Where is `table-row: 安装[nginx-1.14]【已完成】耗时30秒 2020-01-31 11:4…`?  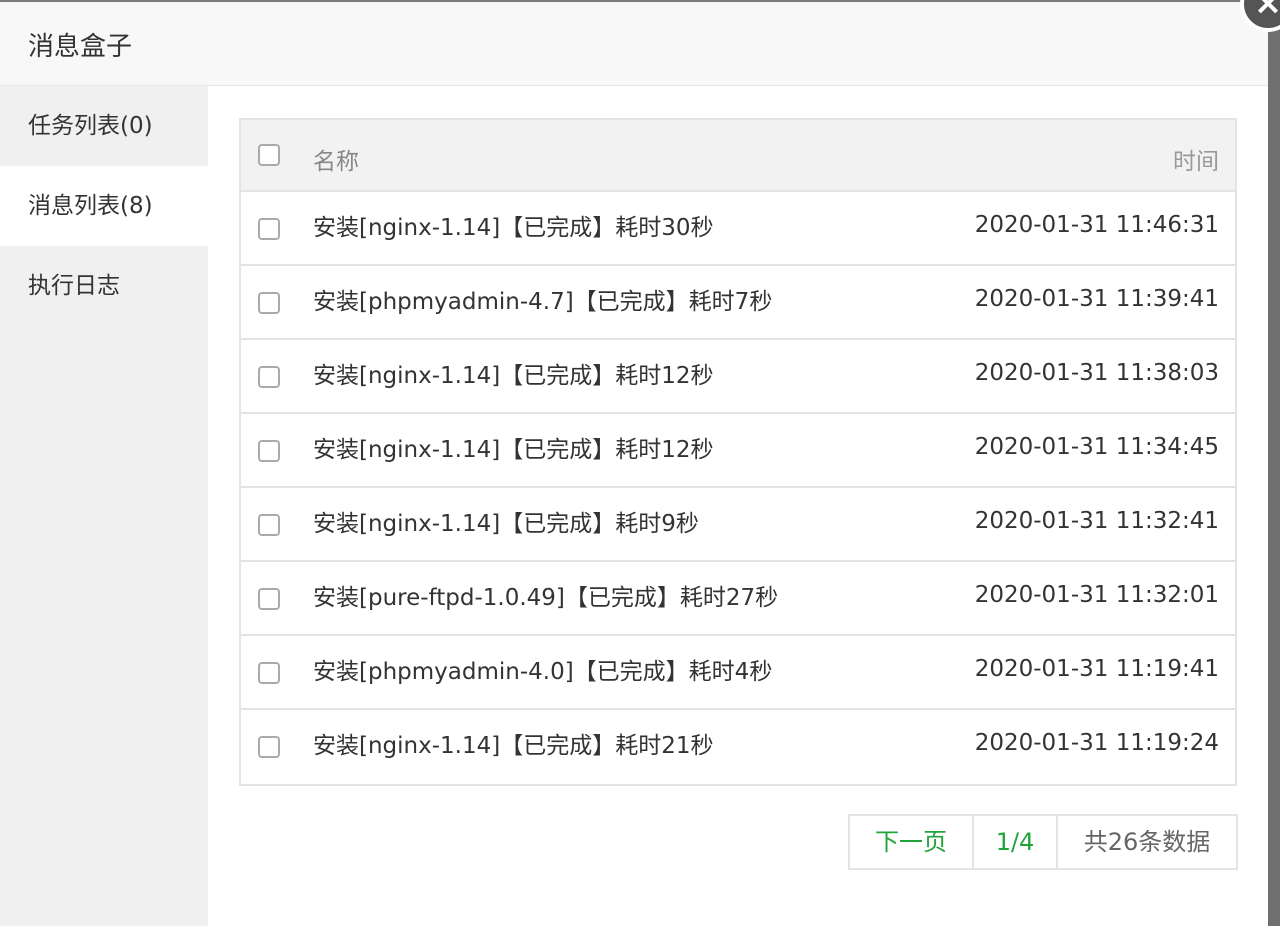 table-row: 安装[nginx-1.14]【已完成】耗时30秒 2020-01-31 11:4… is located at coordinates (738, 229).